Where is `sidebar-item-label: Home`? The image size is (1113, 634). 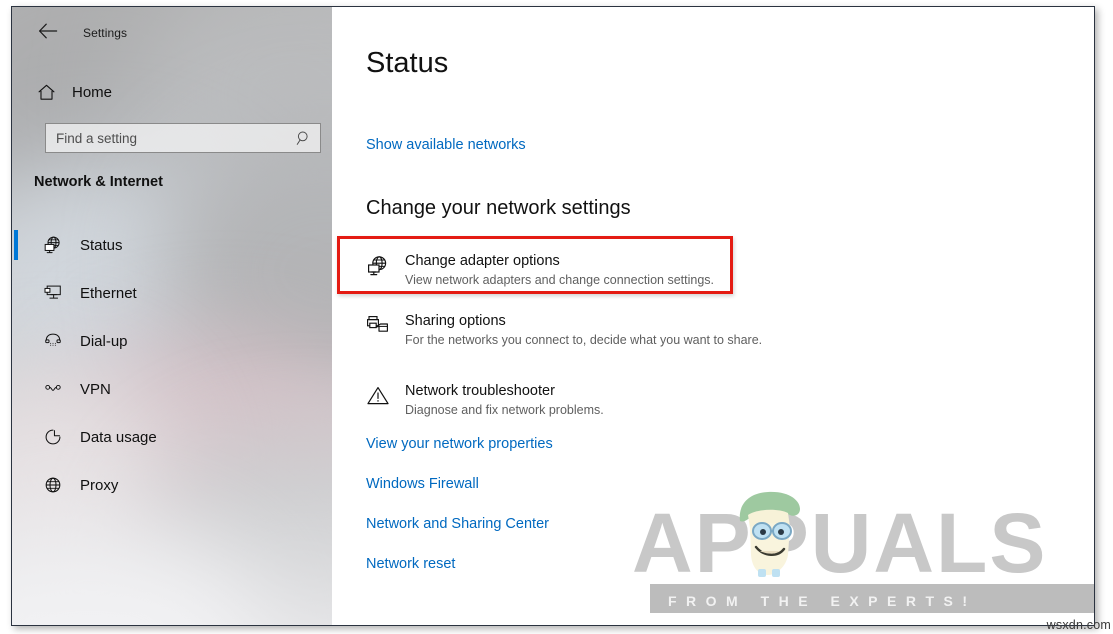 sidebar-item-label: Home is located at coordinates (92, 92).